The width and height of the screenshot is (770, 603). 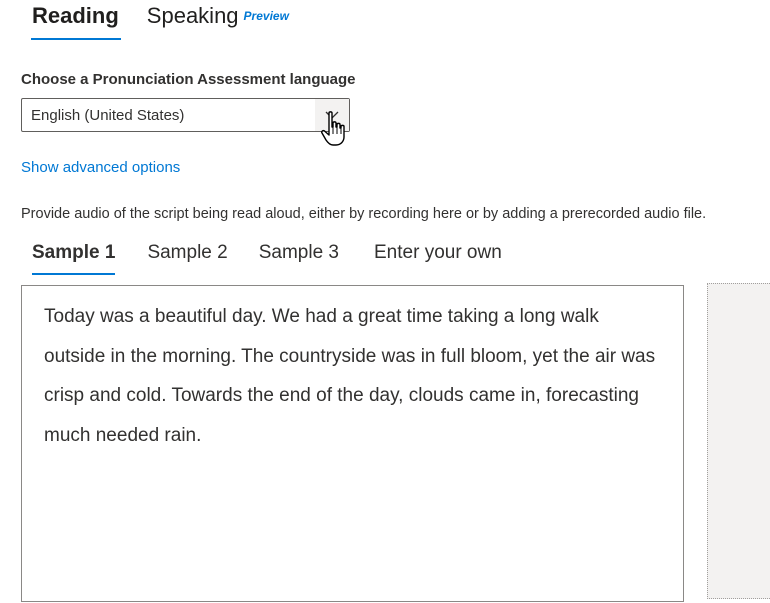 What do you see at coordinates (187, 253) in the screenshot?
I see `tab-sample-2: Sample 2` at bounding box center [187, 253].